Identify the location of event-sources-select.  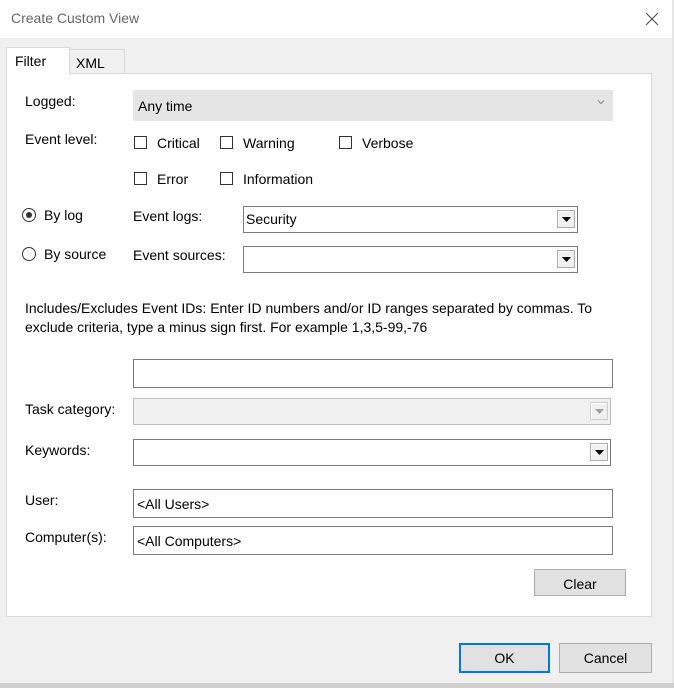
(410, 259).